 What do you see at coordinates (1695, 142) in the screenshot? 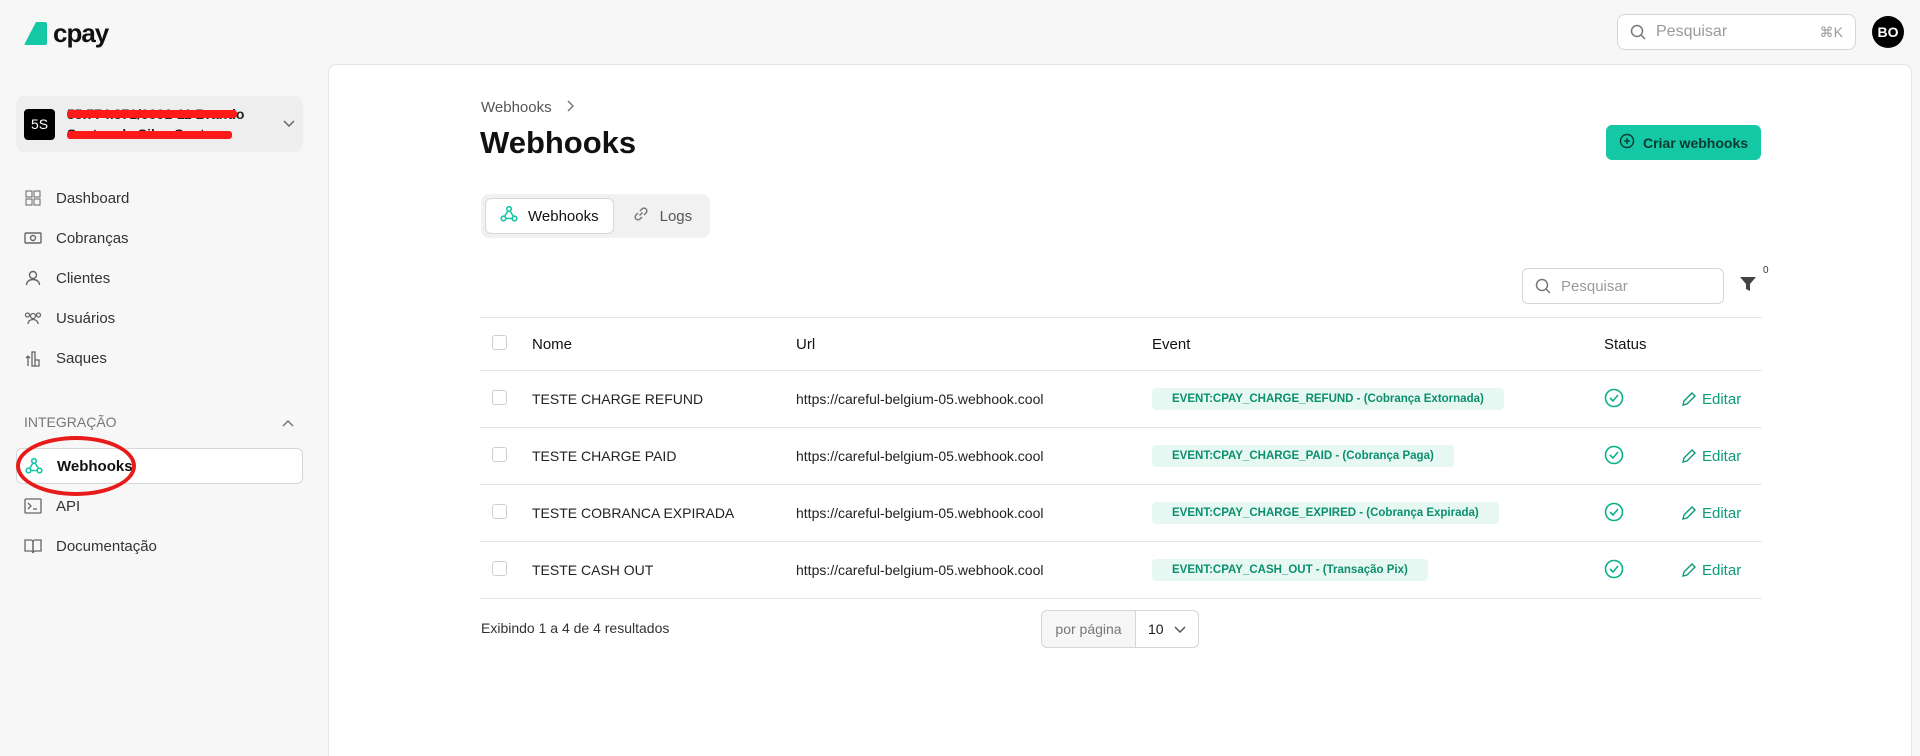
I see `create-webhook-label: Criar webhooks` at bounding box center [1695, 142].